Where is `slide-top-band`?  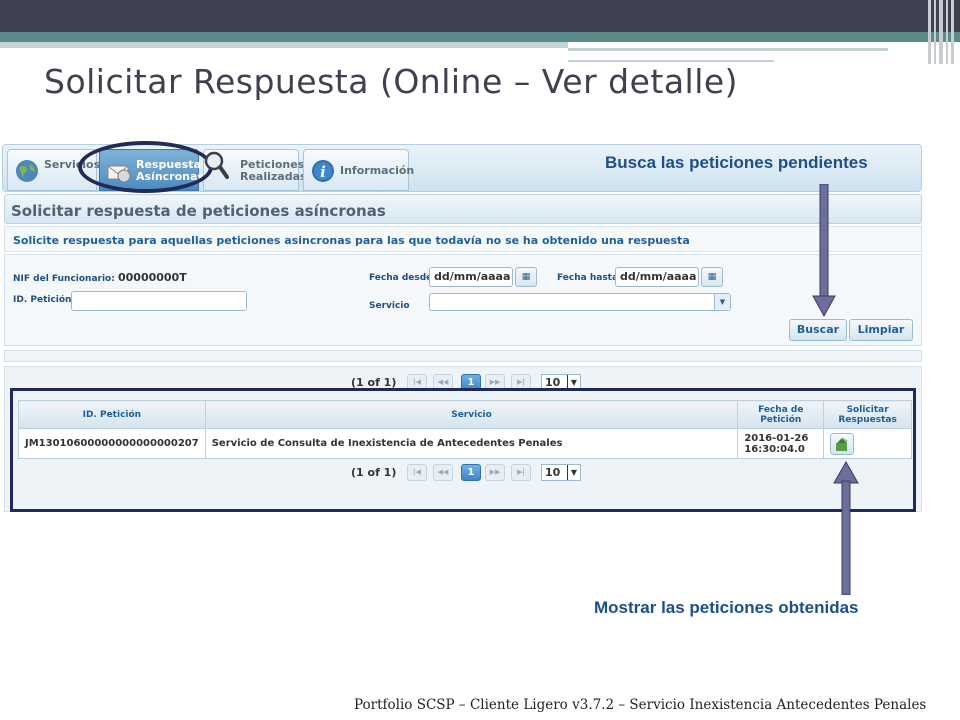 slide-top-band is located at coordinates (480, 16).